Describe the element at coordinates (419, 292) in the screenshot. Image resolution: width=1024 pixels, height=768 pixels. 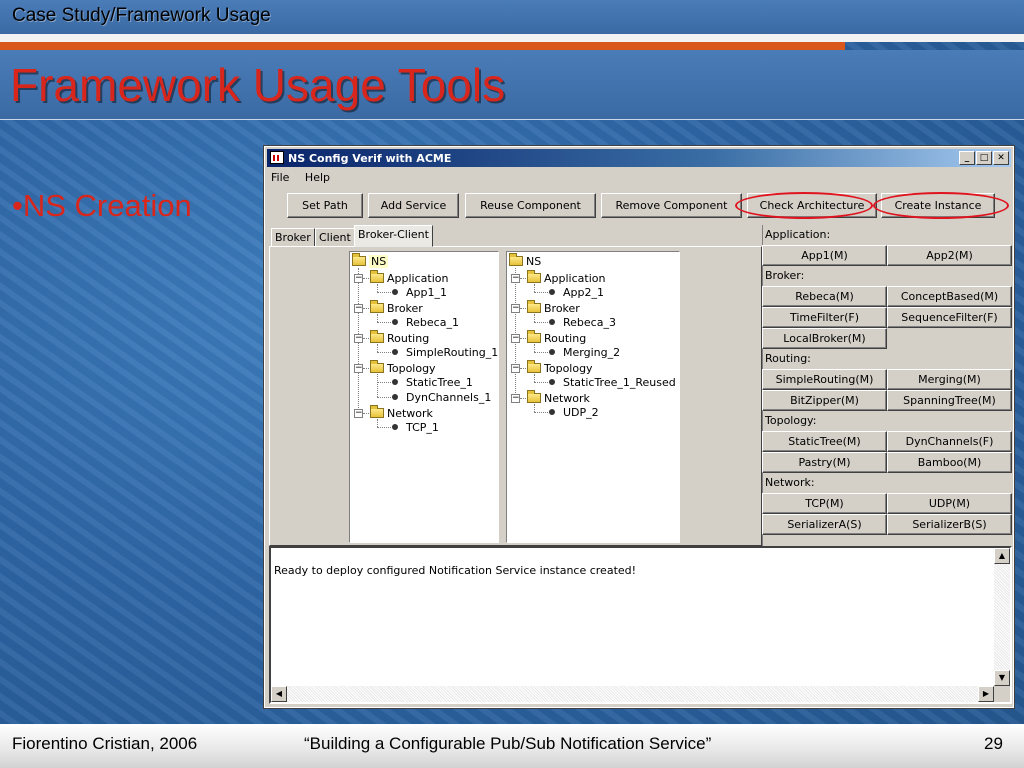
I see `tree-leaf: App1_1` at that location.